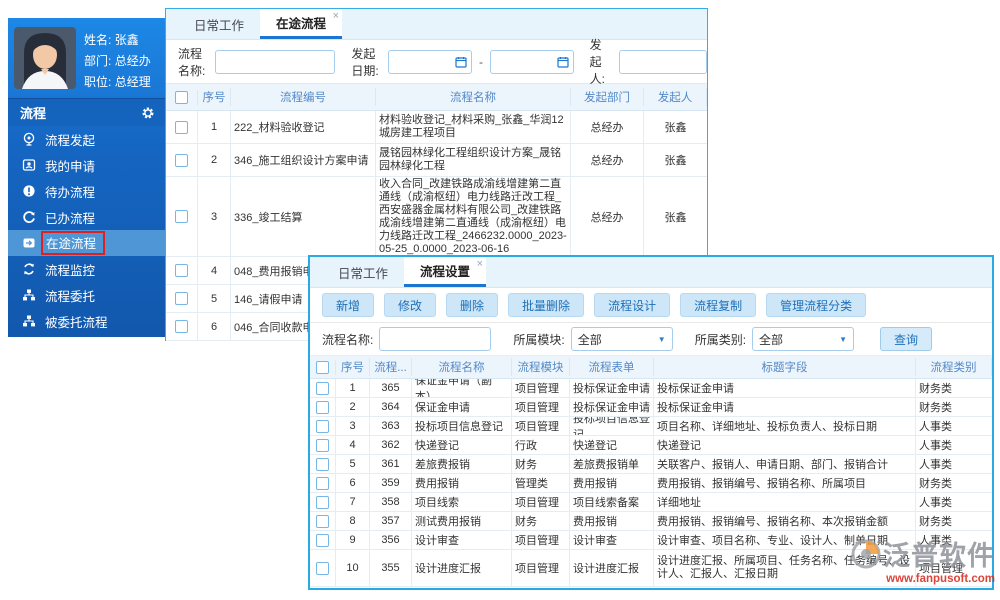 This screenshot has height=600, width=1000. I want to click on cell-no: 1, so click(214, 127).